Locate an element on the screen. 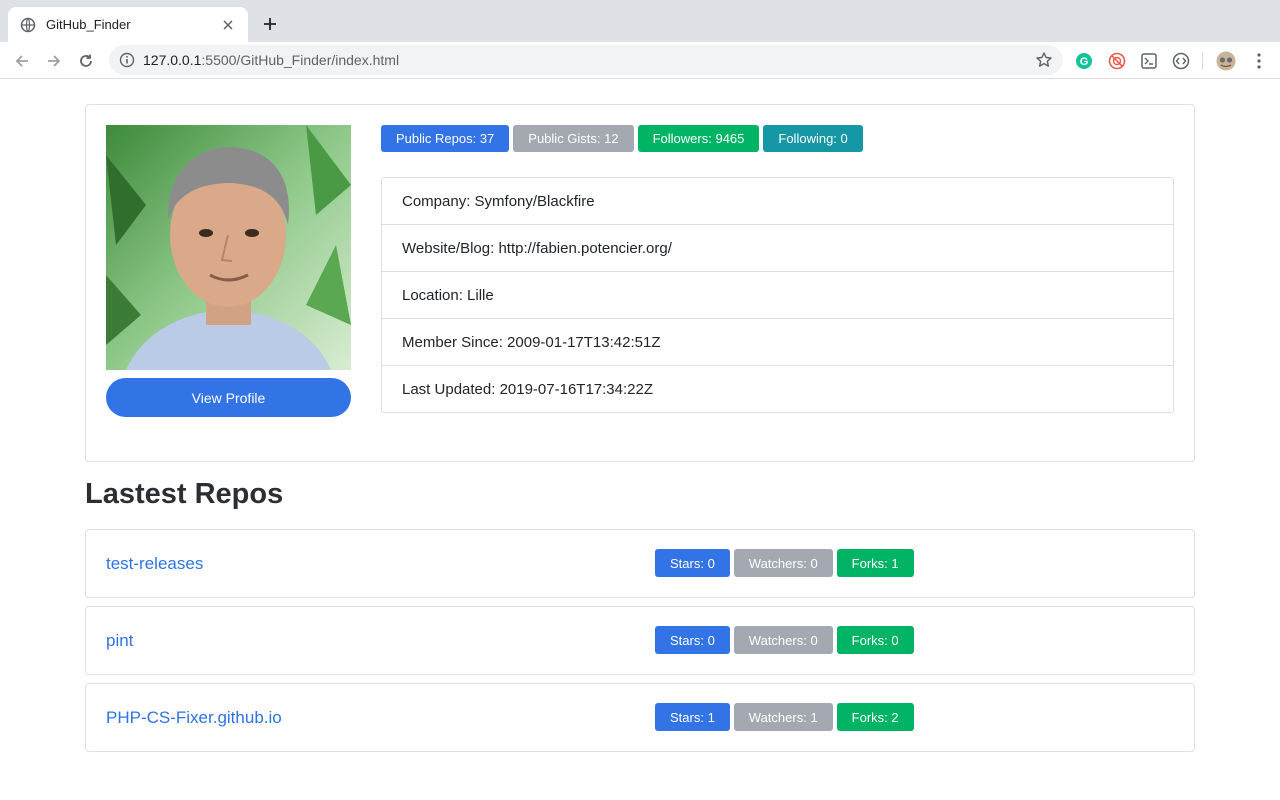 This screenshot has height=800, width=1280. forward-icon is located at coordinates (54, 61).